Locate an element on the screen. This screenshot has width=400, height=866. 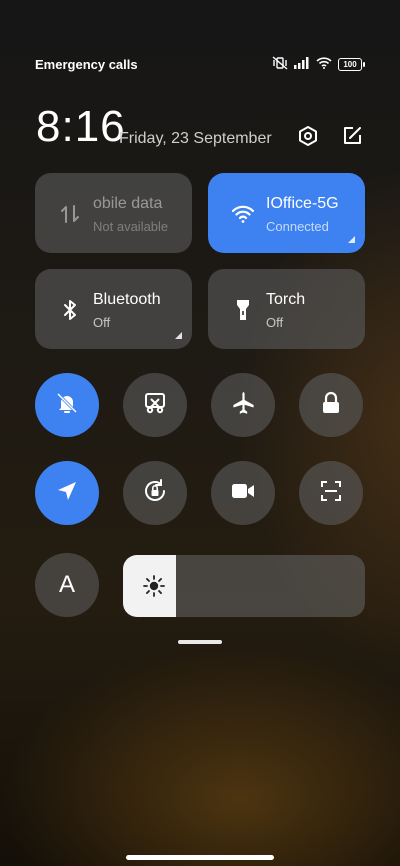
bluetooth-tile: Bluetooth Off is located at coordinates (113, 309).